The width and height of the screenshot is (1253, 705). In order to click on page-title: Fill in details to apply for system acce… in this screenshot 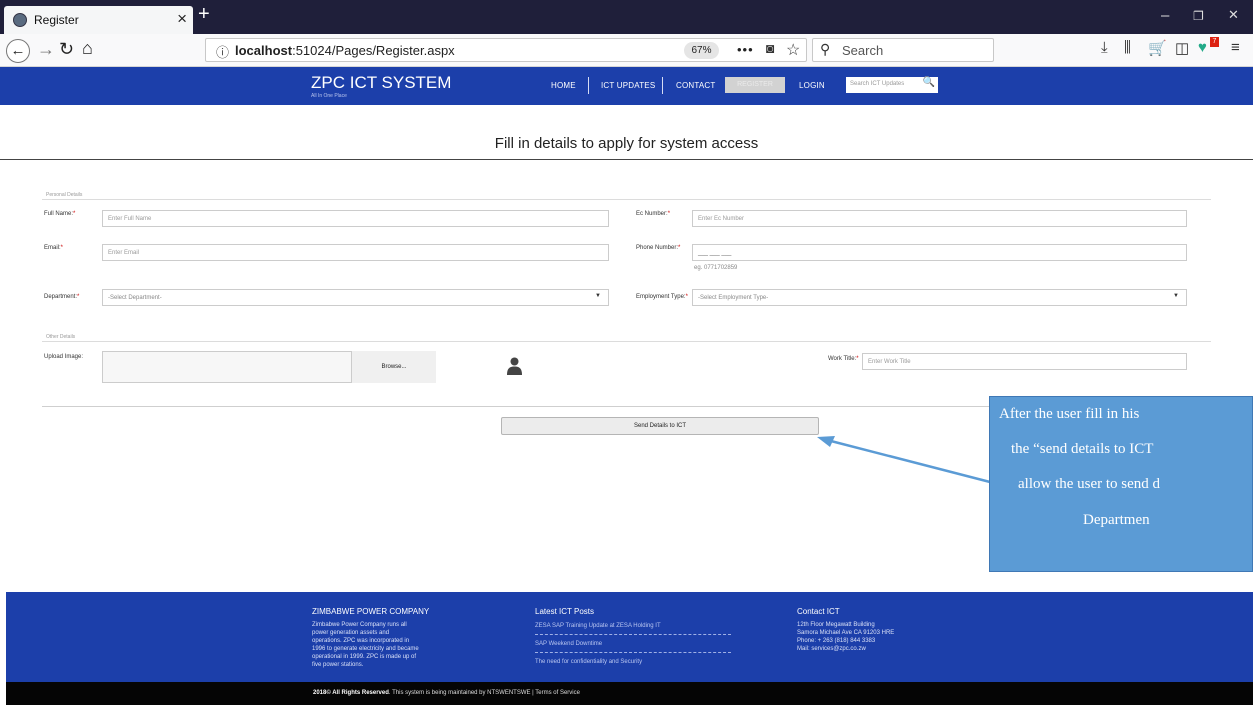, I will do `click(626, 143)`.